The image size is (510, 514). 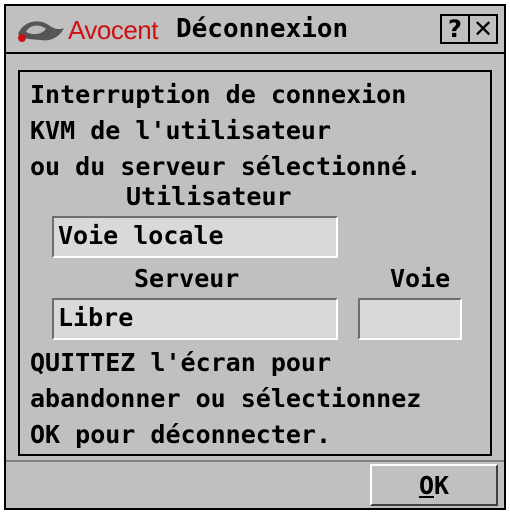 I want to click on help-button: ?, so click(x=455, y=29).